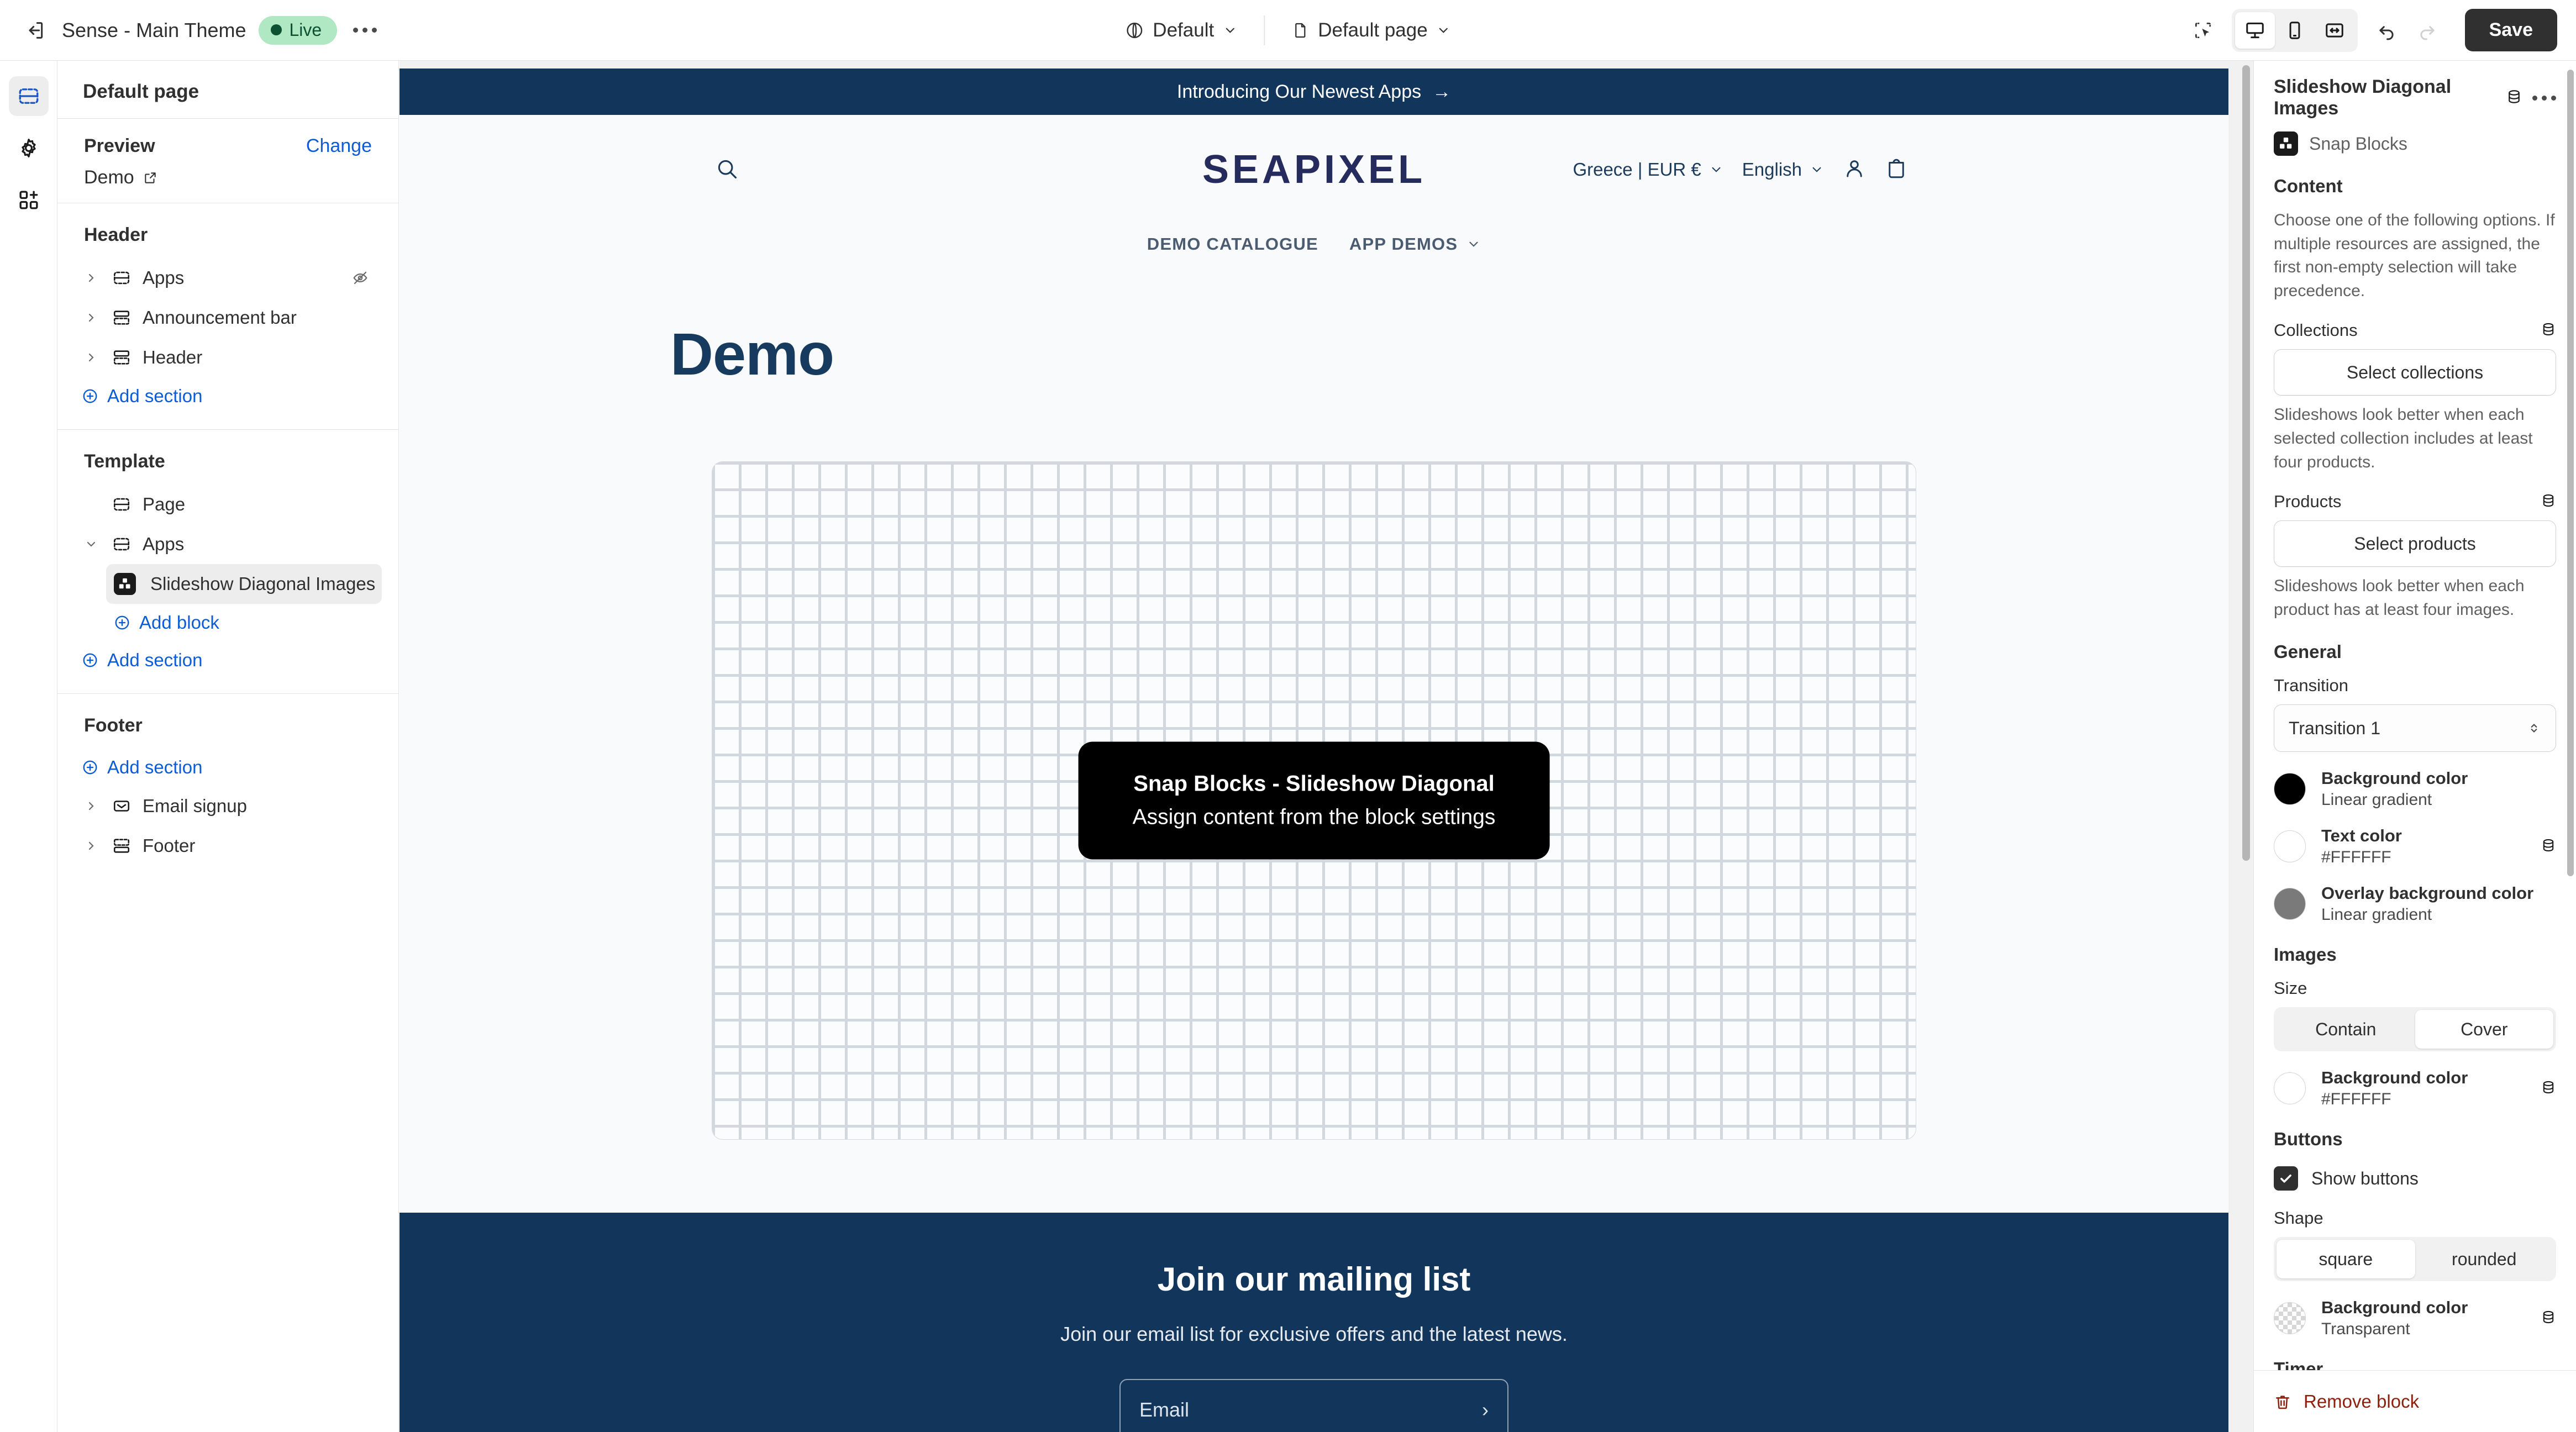 This screenshot has height=1432, width=2576. Describe the element at coordinates (28, 96) in the screenshot. I see `rail-sections-button` at that location.